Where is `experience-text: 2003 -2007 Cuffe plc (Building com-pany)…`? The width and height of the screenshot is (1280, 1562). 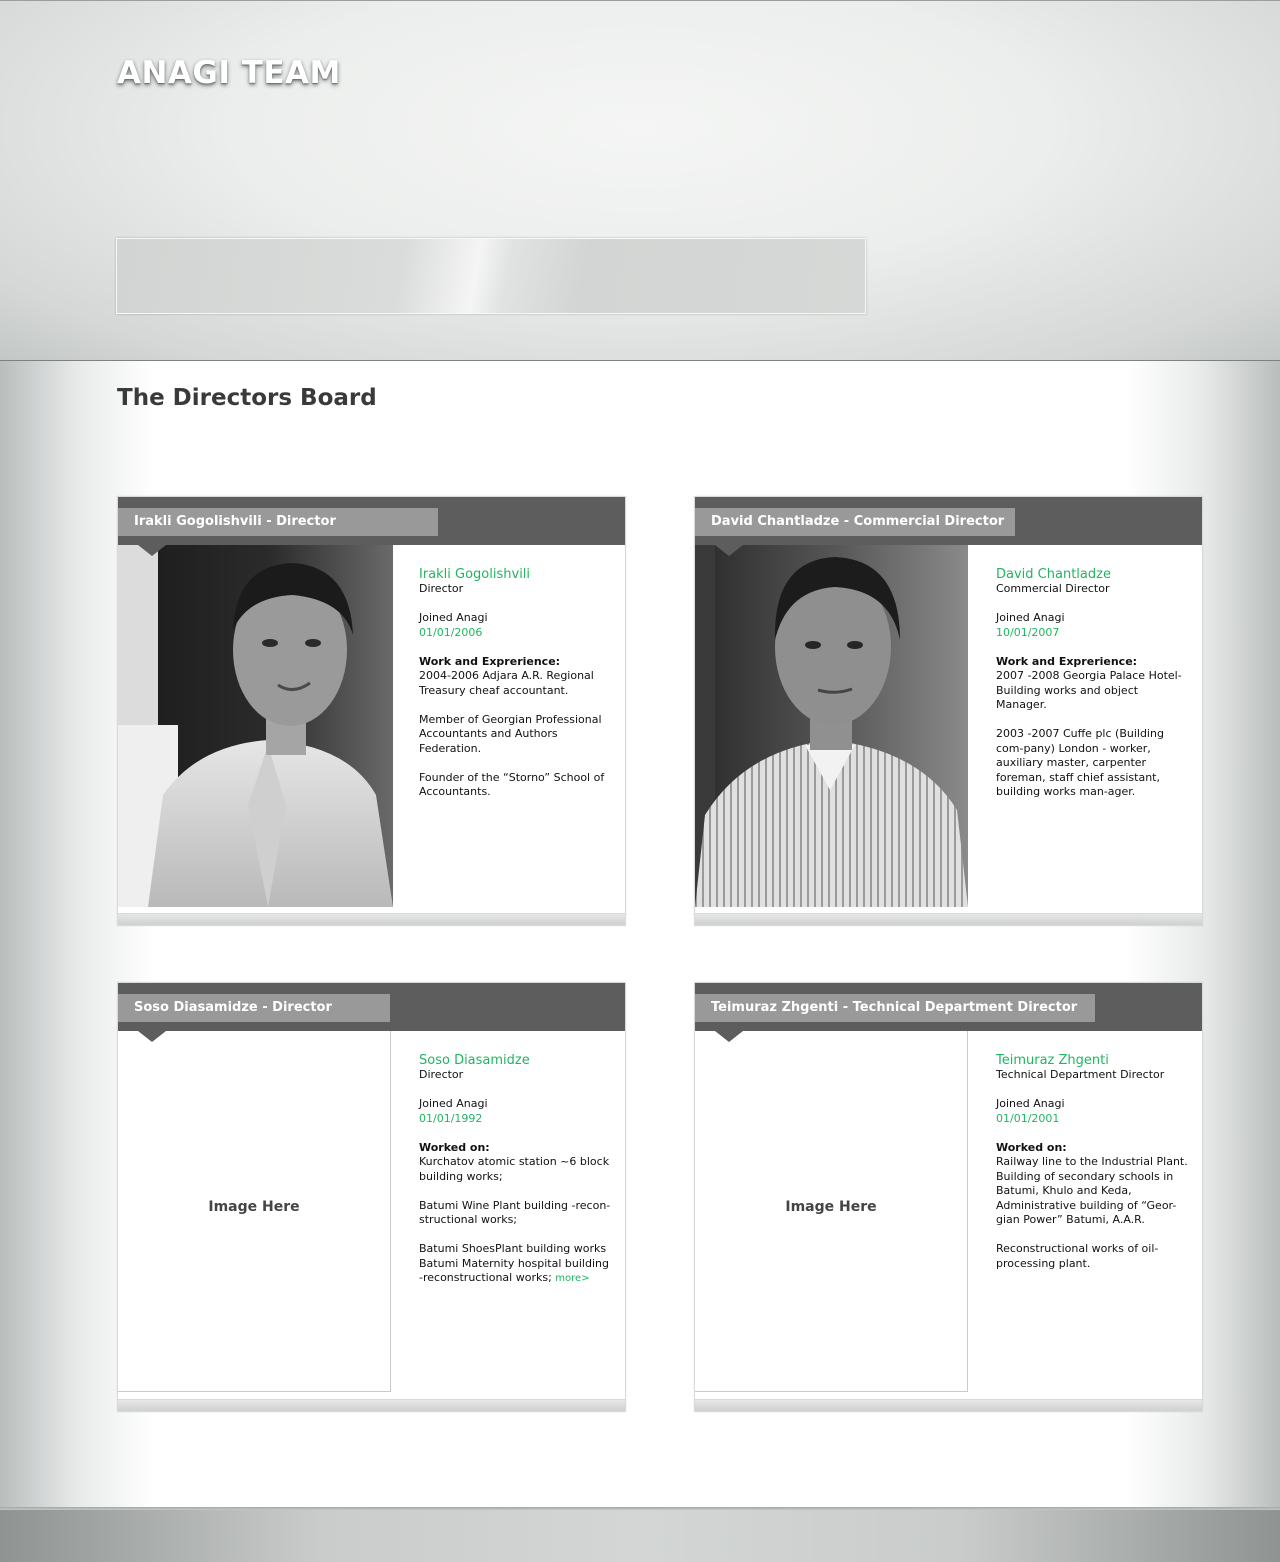
experience-text: 2003 -2007 Cuffe plc (Building com-pany)… is located at coordinates (1080, 762).